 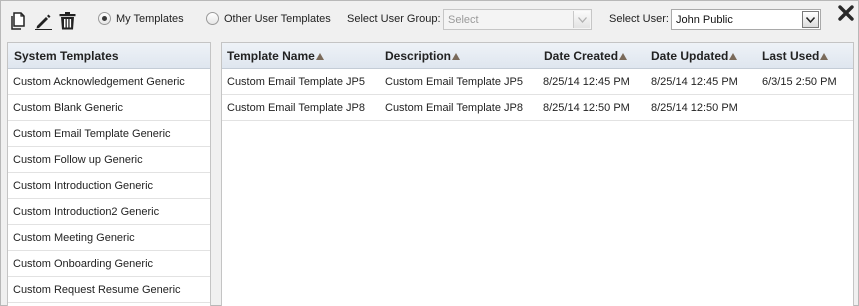 I want to click on user-select-value: John Public, so click(x=704, y=19).